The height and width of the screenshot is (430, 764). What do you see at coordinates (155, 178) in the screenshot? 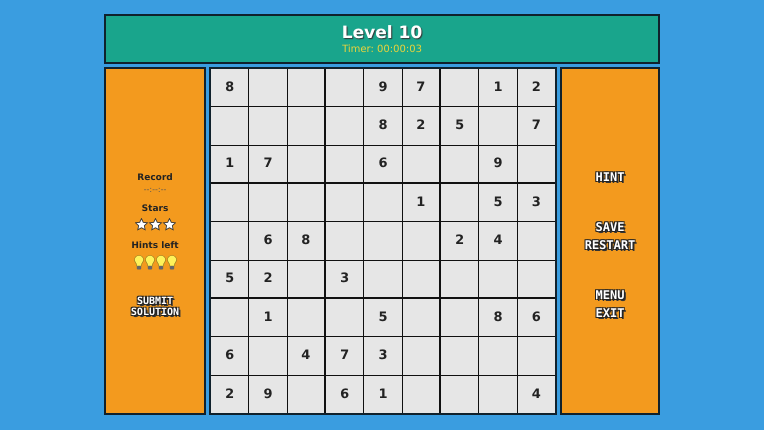
I see `record-label: Record` at bounding box center [155, 178].